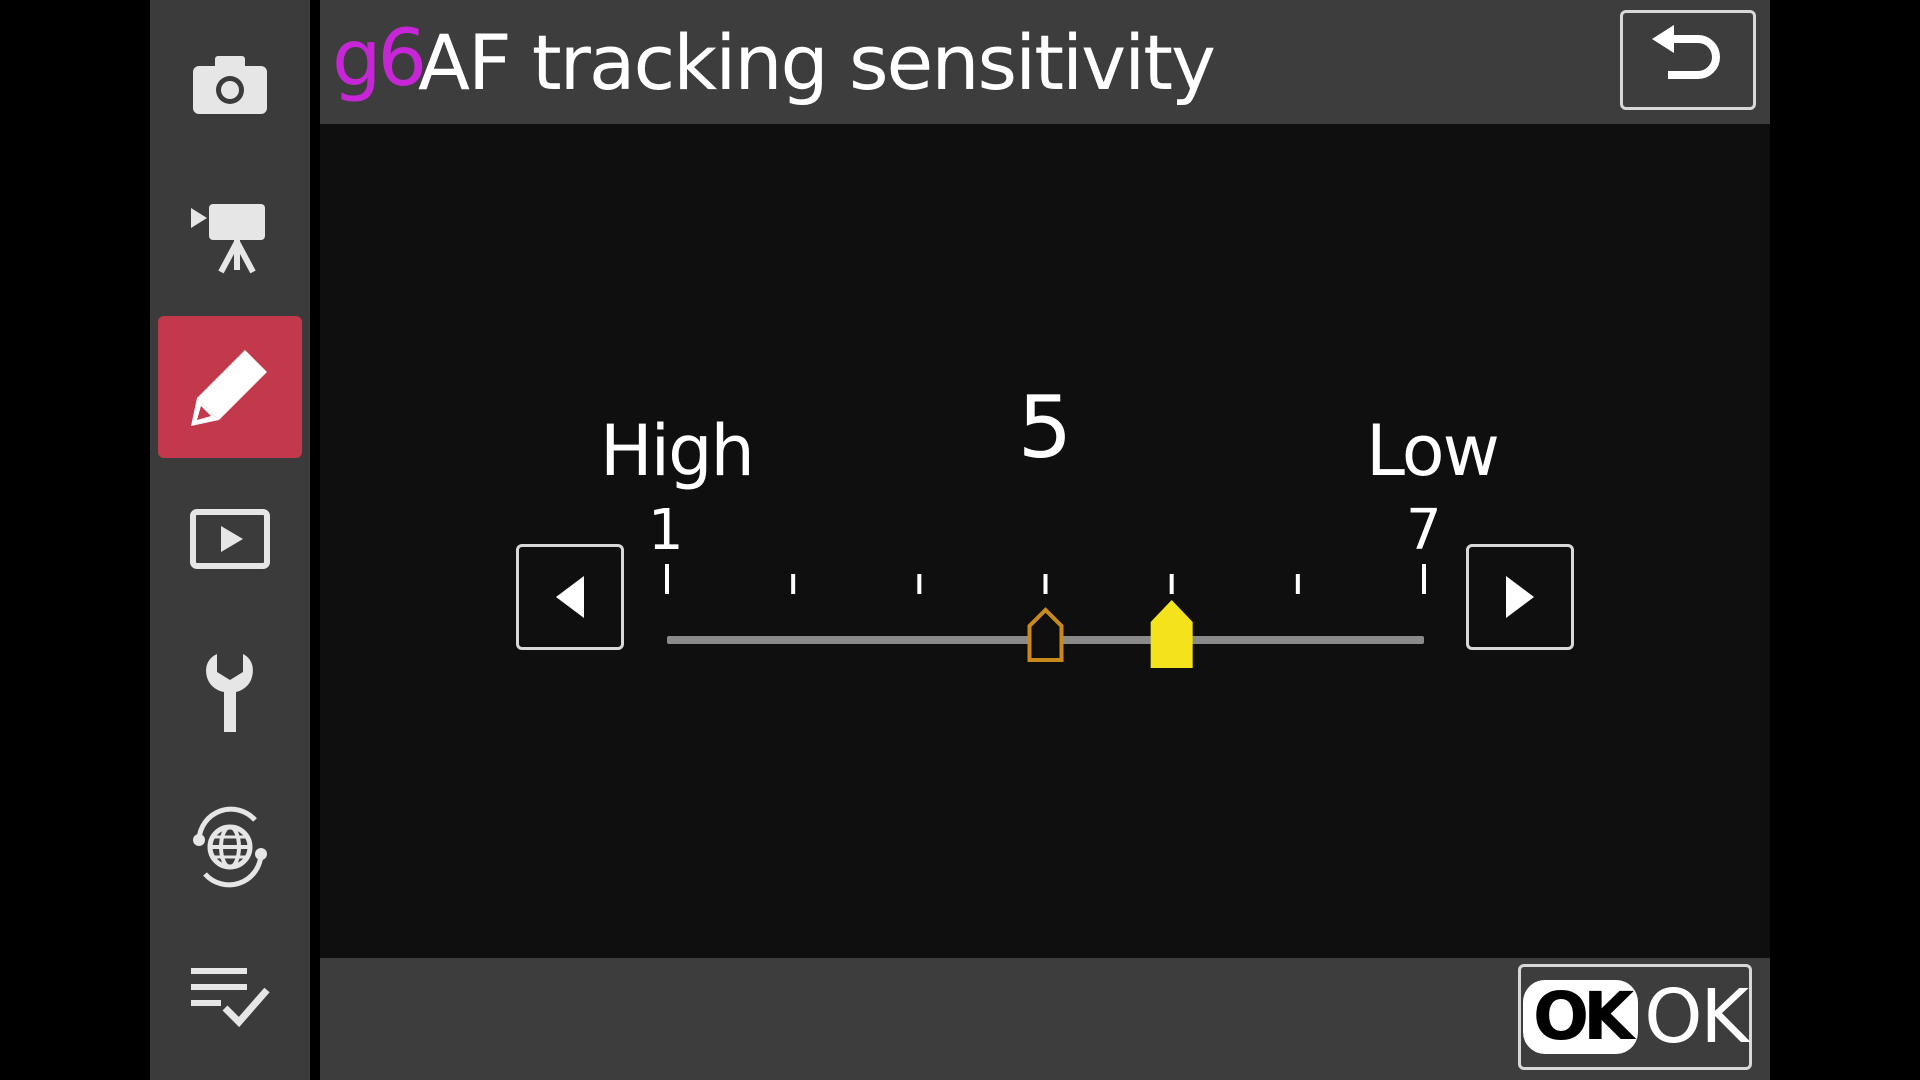 The width and height of the screenshot is (1920, 1080). I want to click on decrease-button, so click(570, 597).